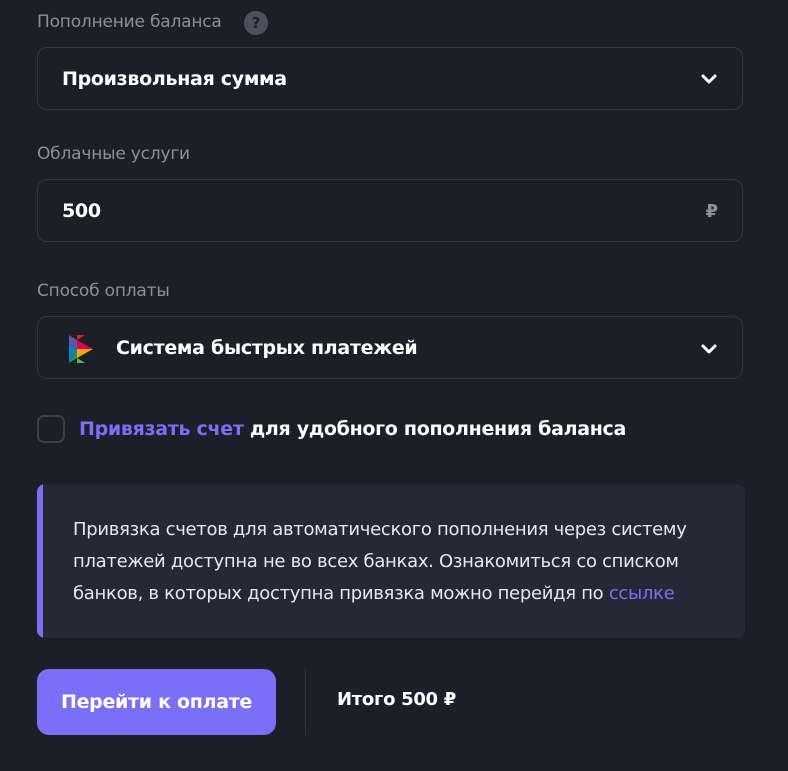 This screenshot has width=788, height=771. Describe the element at coordinates (103, 291) in the screenshot. I see `payment-method-label: Способ оплаты` at that location.